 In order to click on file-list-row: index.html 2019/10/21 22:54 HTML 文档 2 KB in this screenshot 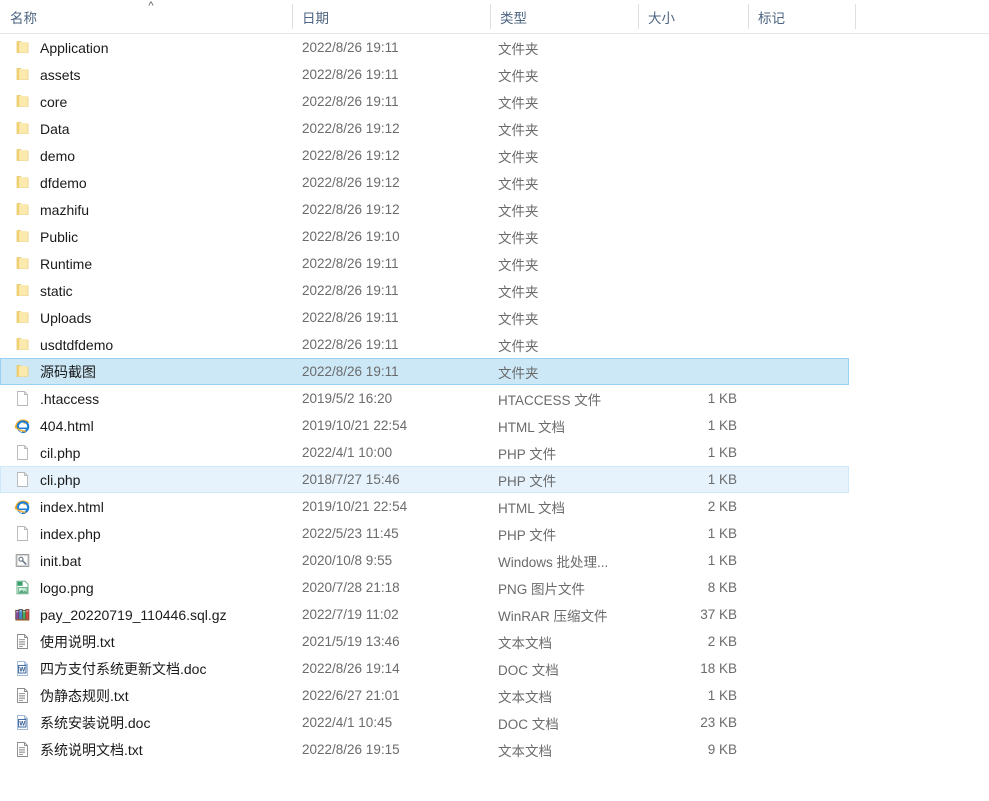, I will do `click(494, 506)`.